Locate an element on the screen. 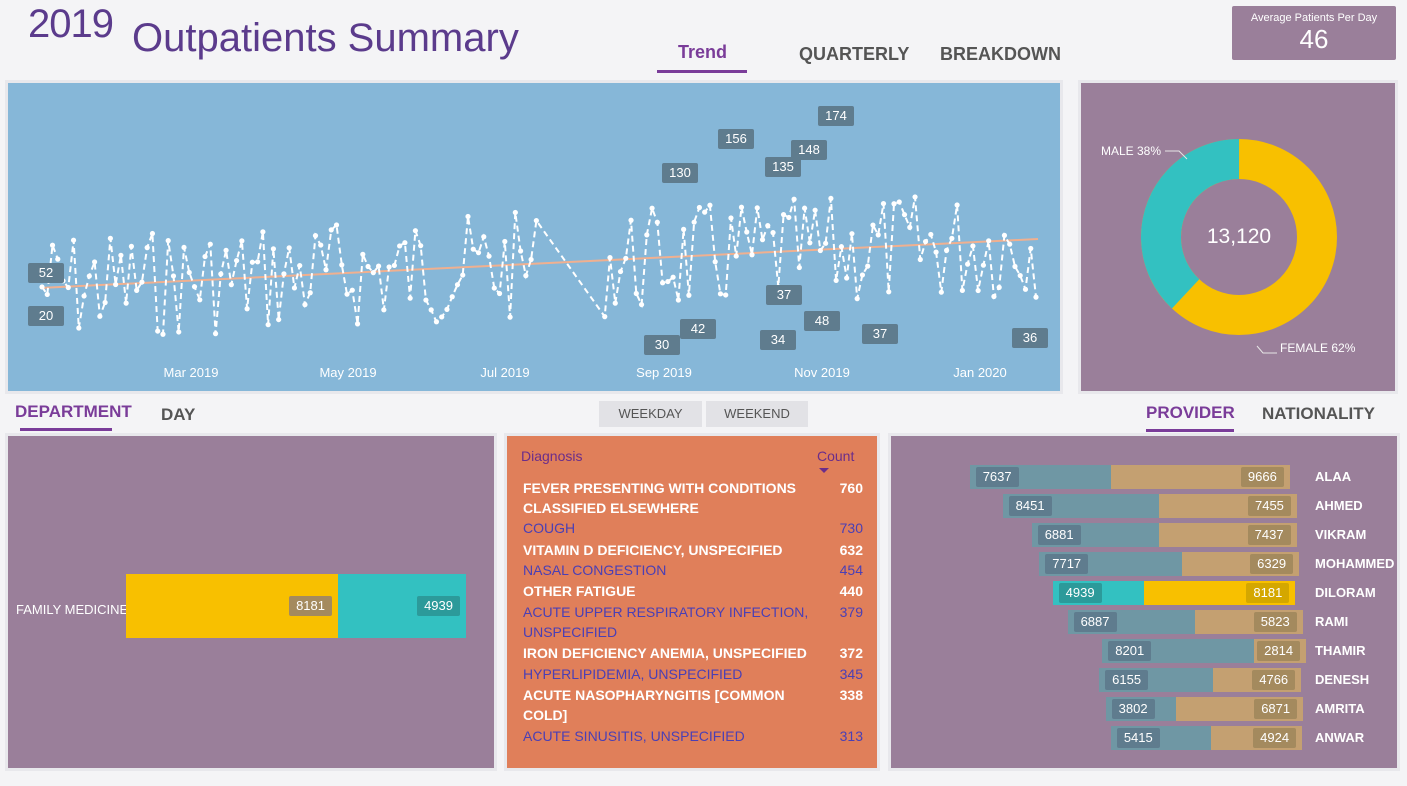 The image size is (1407, 786). provider-name: DENESH is located at coordinates (1342, 679).